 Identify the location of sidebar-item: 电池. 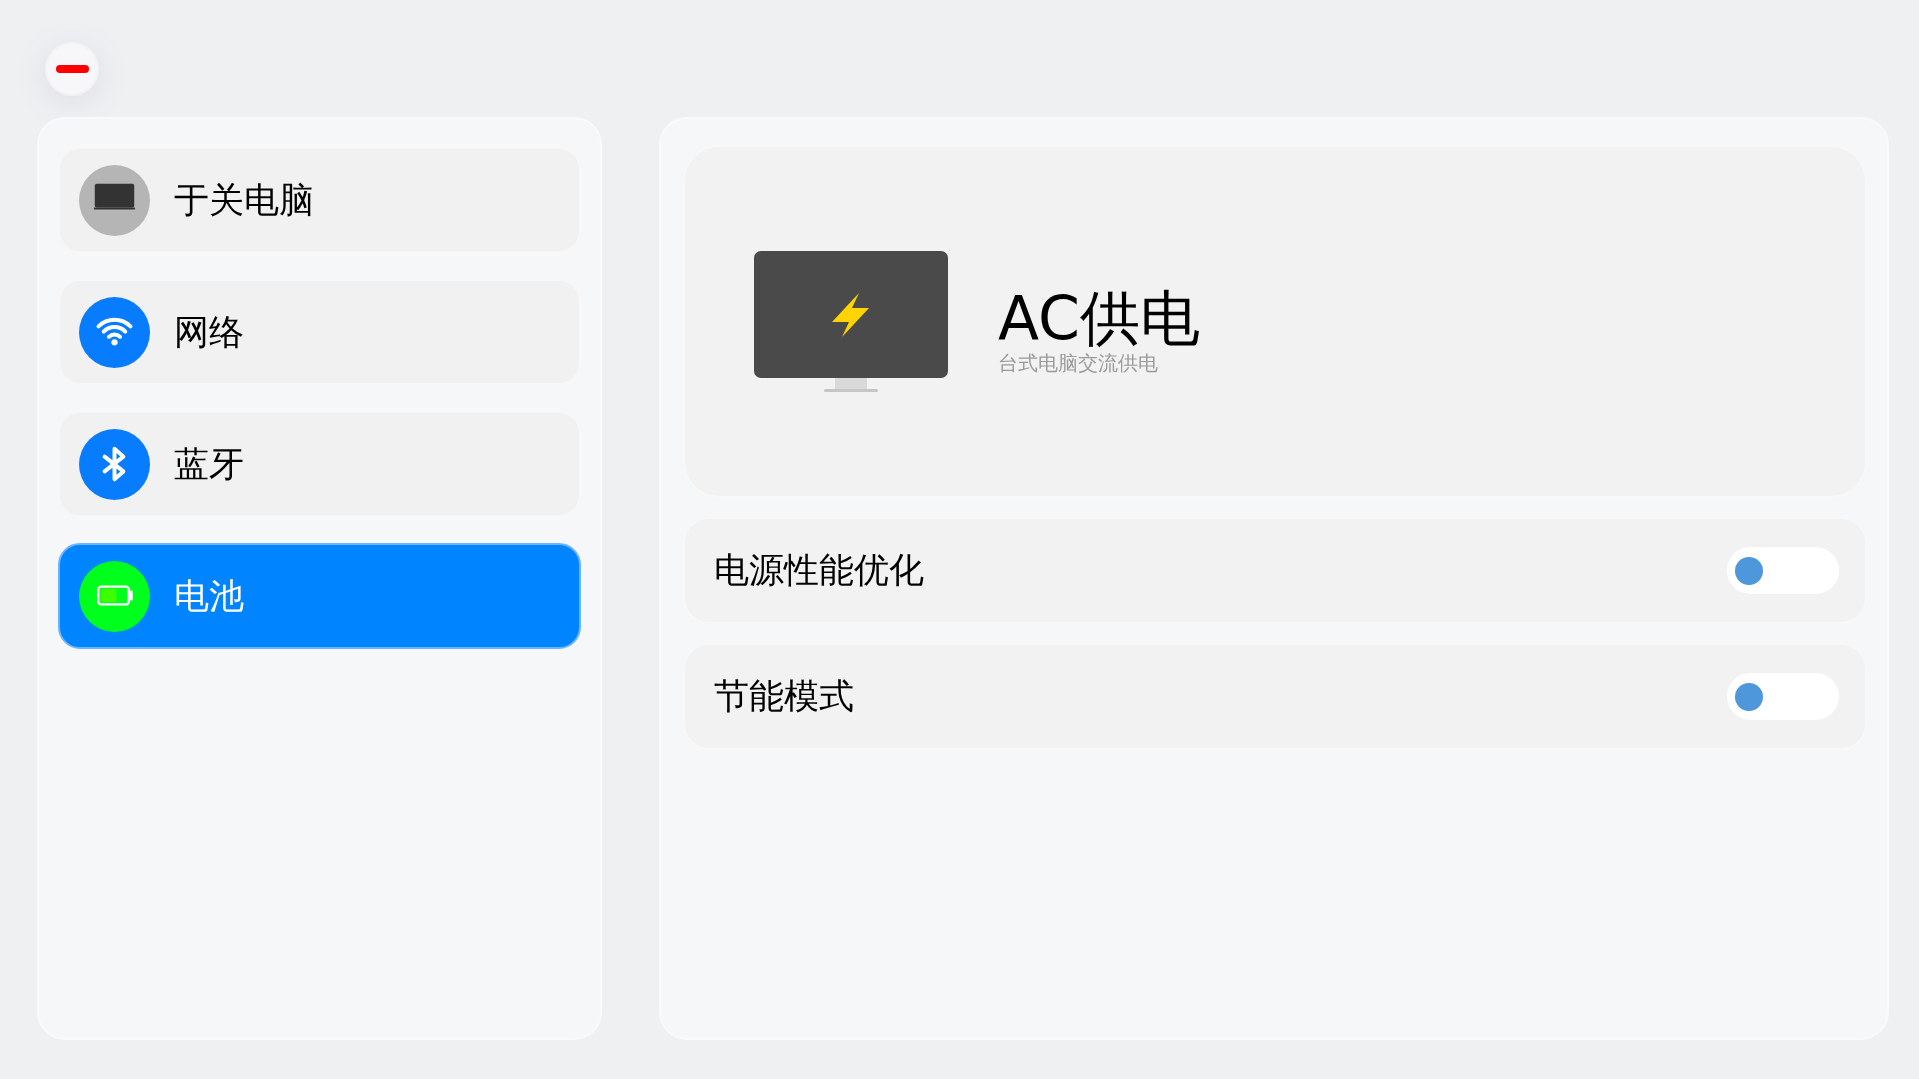
(319, 596).